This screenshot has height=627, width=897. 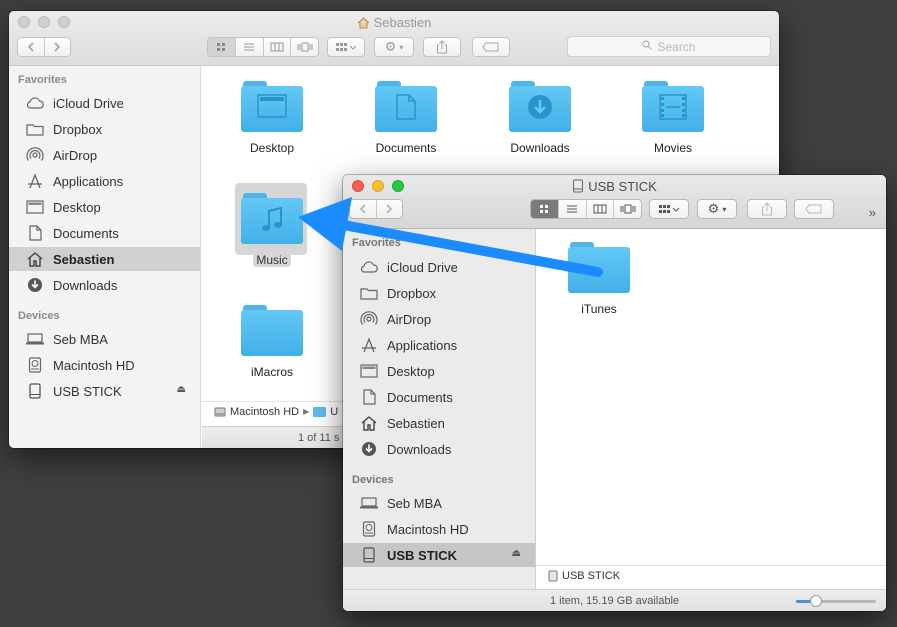 I want to click on status-text: 1 item, 15.19 GB available, so click(x=614, y=600).